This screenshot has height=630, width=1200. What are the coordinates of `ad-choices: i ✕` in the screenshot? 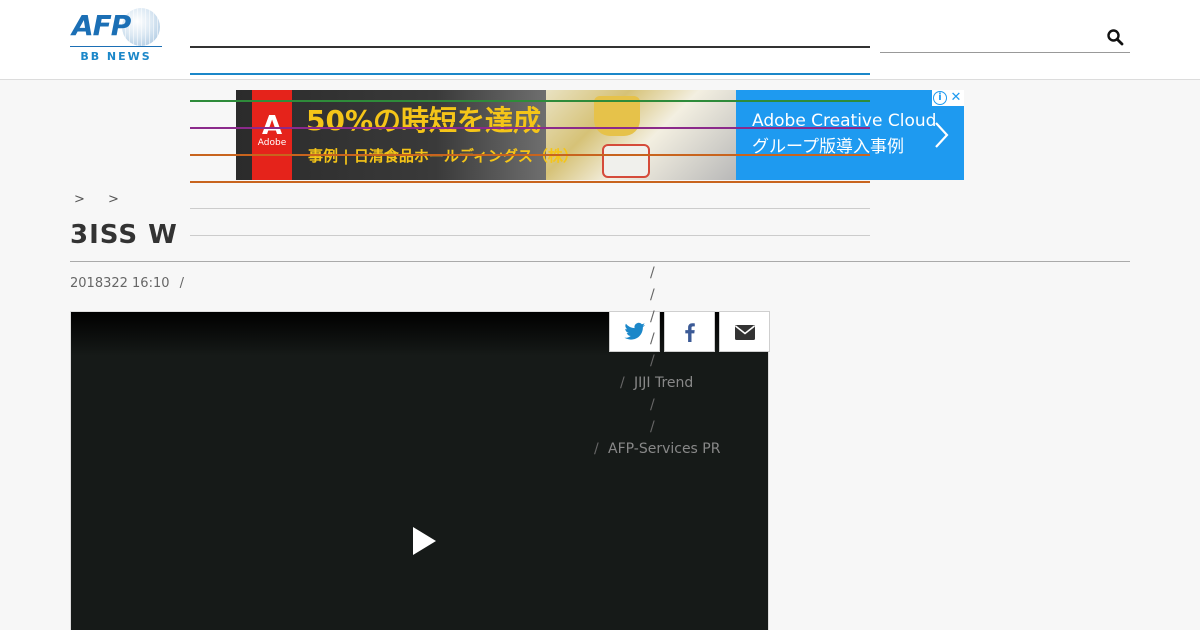 It's located at (948, 98).